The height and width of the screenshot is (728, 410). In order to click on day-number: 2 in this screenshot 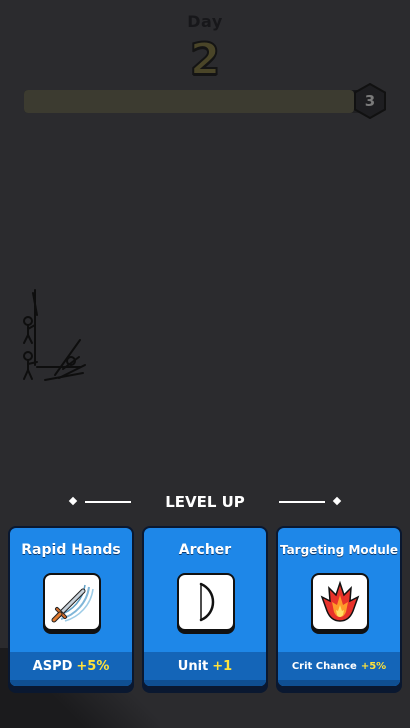, I will do `click(205, 59)`.